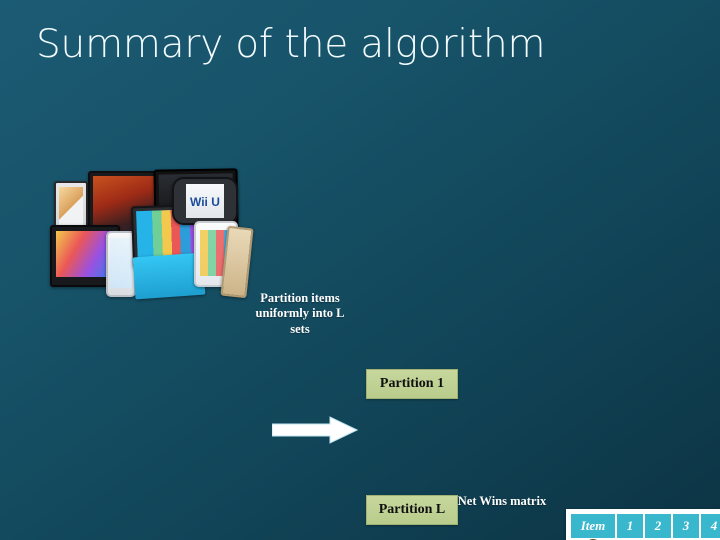  Describe the element at coordinates (291, 44) in the screenshot. I see `page-title: Summary of the algorithm` at that location.